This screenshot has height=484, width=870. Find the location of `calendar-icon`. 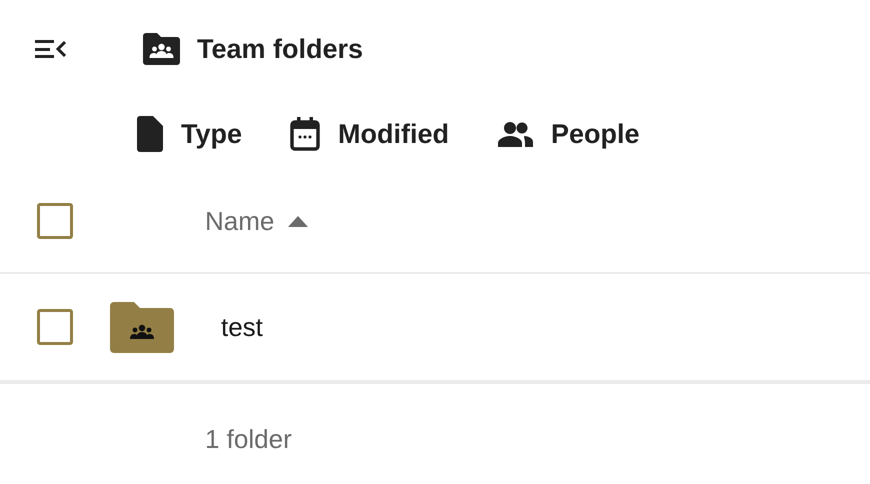

calendar-icon is located at coordinates (305, 134).